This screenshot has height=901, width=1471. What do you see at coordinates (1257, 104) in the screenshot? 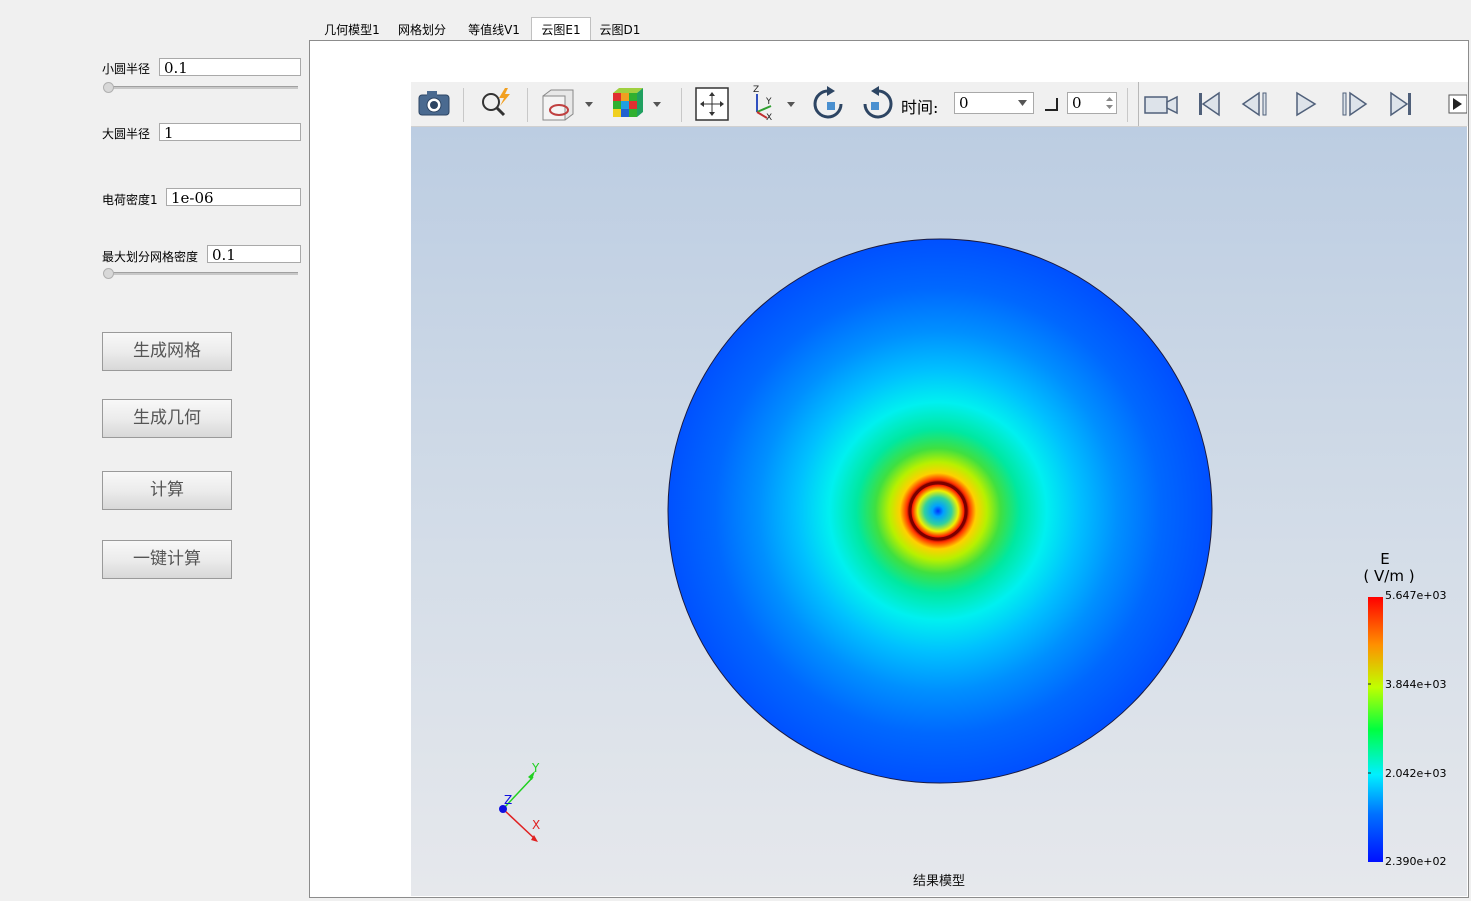
I see `prev-frame-icon` at bounding box center [1257, 104].